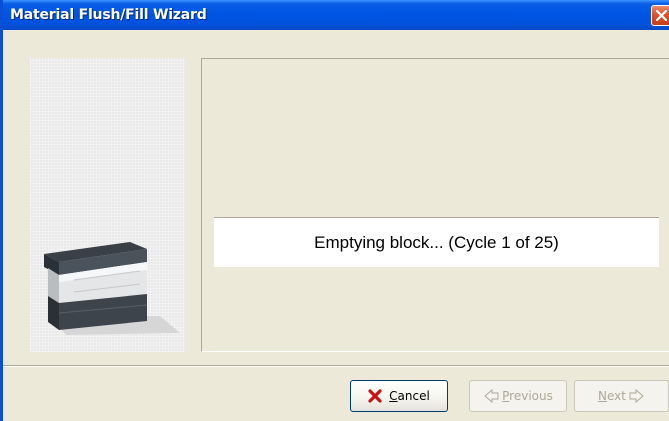  I want to click on previous-label: Previous, so click(527, 396).